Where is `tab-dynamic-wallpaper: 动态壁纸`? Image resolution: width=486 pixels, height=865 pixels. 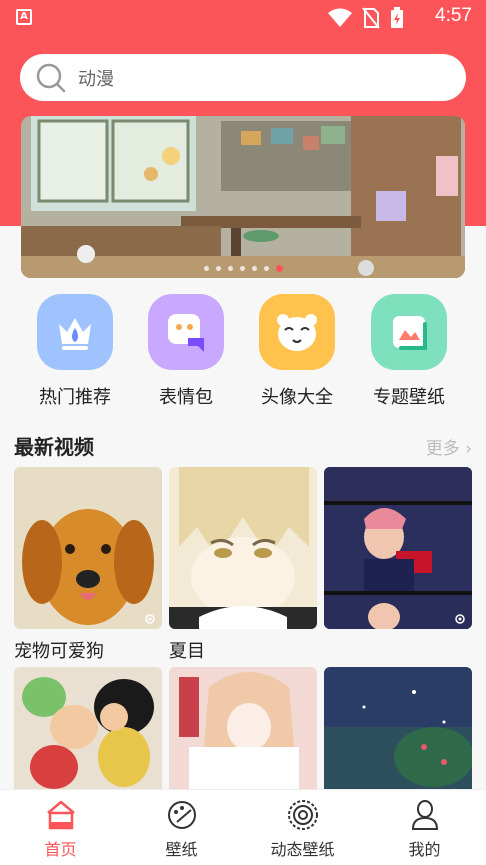 tab-dynamic-wallpaper: 动态壁纸 is located at coordinates (302, 827).